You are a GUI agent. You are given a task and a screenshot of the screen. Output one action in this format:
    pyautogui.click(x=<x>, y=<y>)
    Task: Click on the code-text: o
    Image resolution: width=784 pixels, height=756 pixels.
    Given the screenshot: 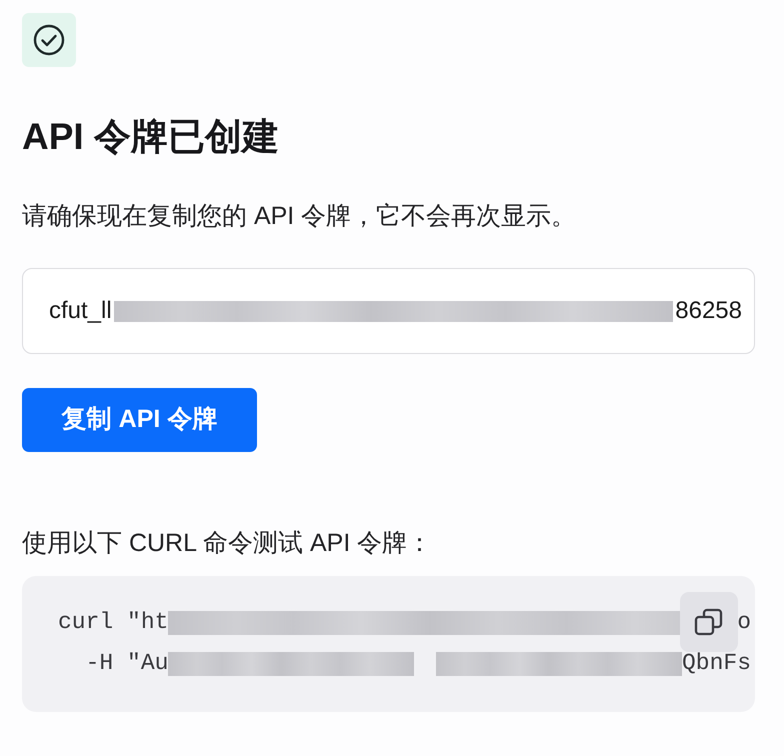 What is the action you would take?
    pyautogui.click(x=744, y=623)
    